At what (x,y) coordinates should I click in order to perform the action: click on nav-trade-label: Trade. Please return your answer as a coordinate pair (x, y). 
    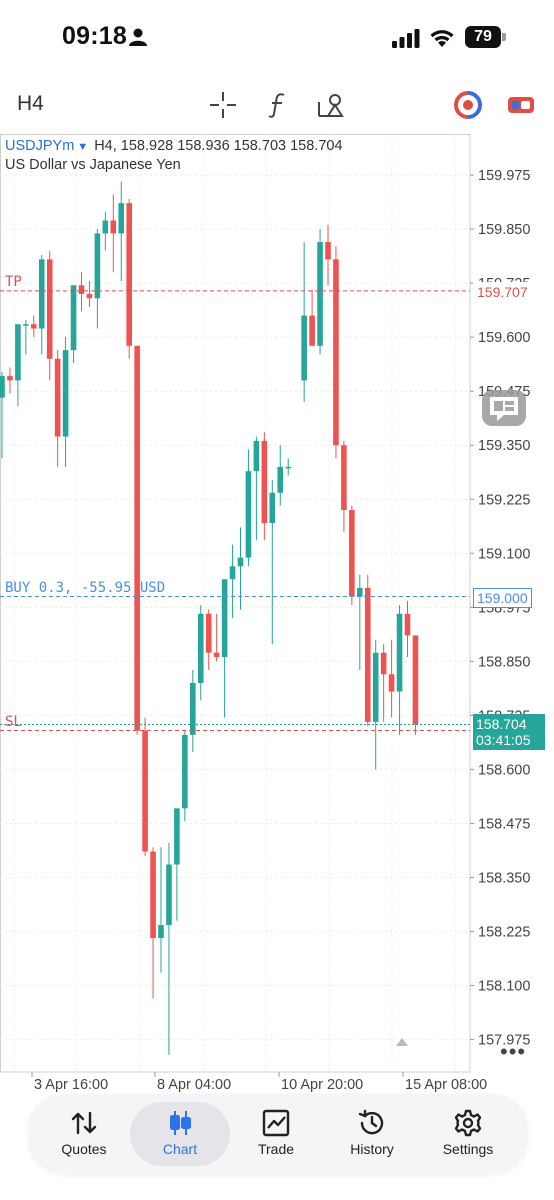
    Looking at the image, I should click on (276, 1149).